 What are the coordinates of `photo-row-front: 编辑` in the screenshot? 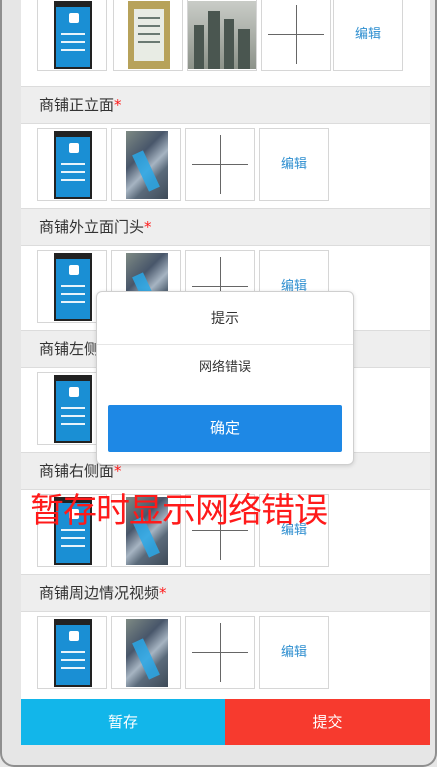 It's located at (225, 166).